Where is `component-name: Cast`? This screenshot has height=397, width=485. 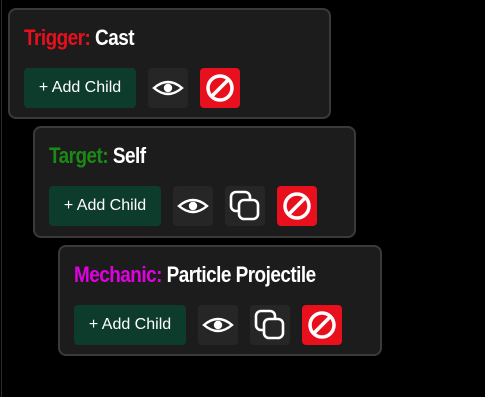
component-name: Cast is located at coordinates (115, 37).